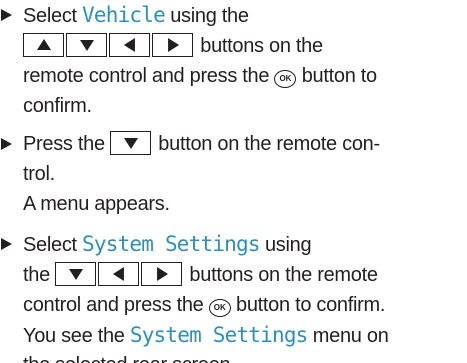 This screenshot has width=467, height=363. I want to click on text: Press the, so click(67, 144).